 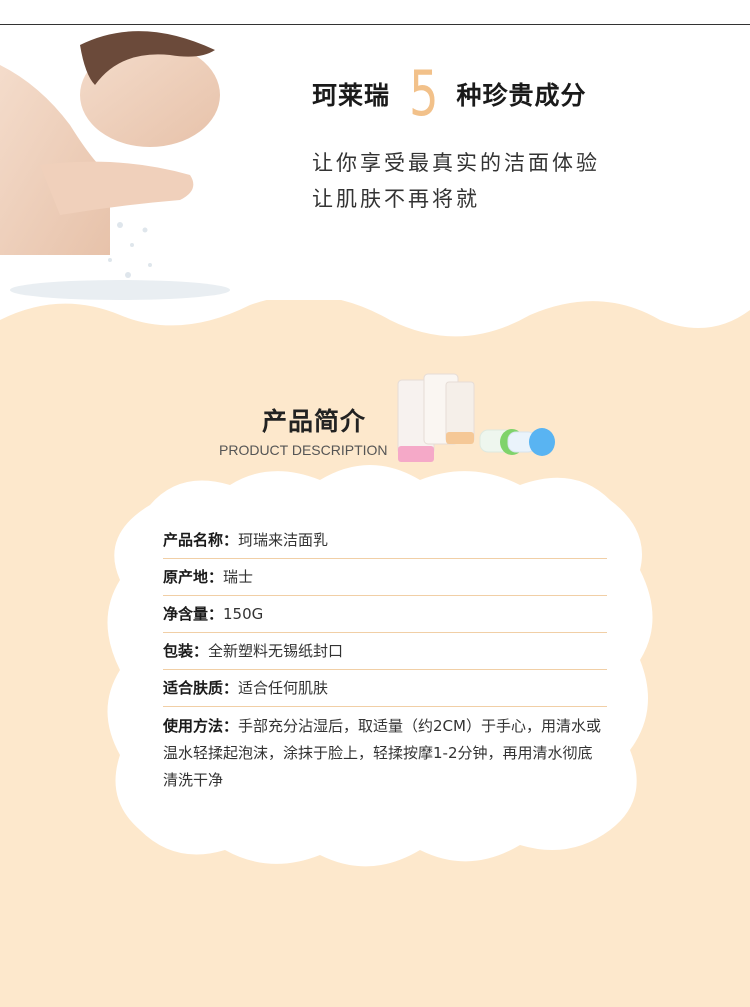 I want to click on info-value: 珂瑞来洁面乳, so click(x=283, y=540).